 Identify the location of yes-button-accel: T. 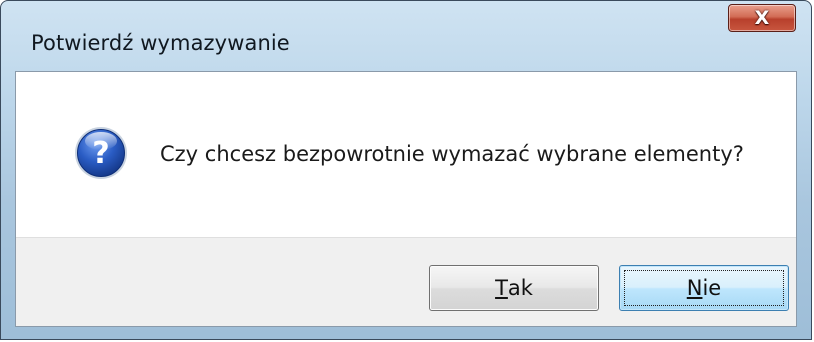
(501, 288).